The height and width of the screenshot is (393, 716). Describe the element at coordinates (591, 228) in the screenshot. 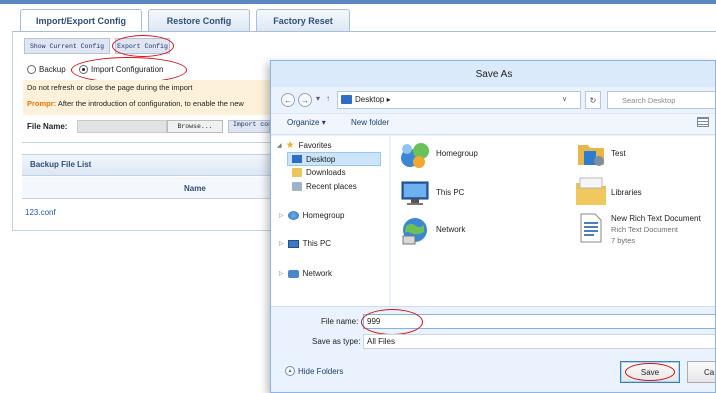

I see `rich-text-document-icon` at that location.